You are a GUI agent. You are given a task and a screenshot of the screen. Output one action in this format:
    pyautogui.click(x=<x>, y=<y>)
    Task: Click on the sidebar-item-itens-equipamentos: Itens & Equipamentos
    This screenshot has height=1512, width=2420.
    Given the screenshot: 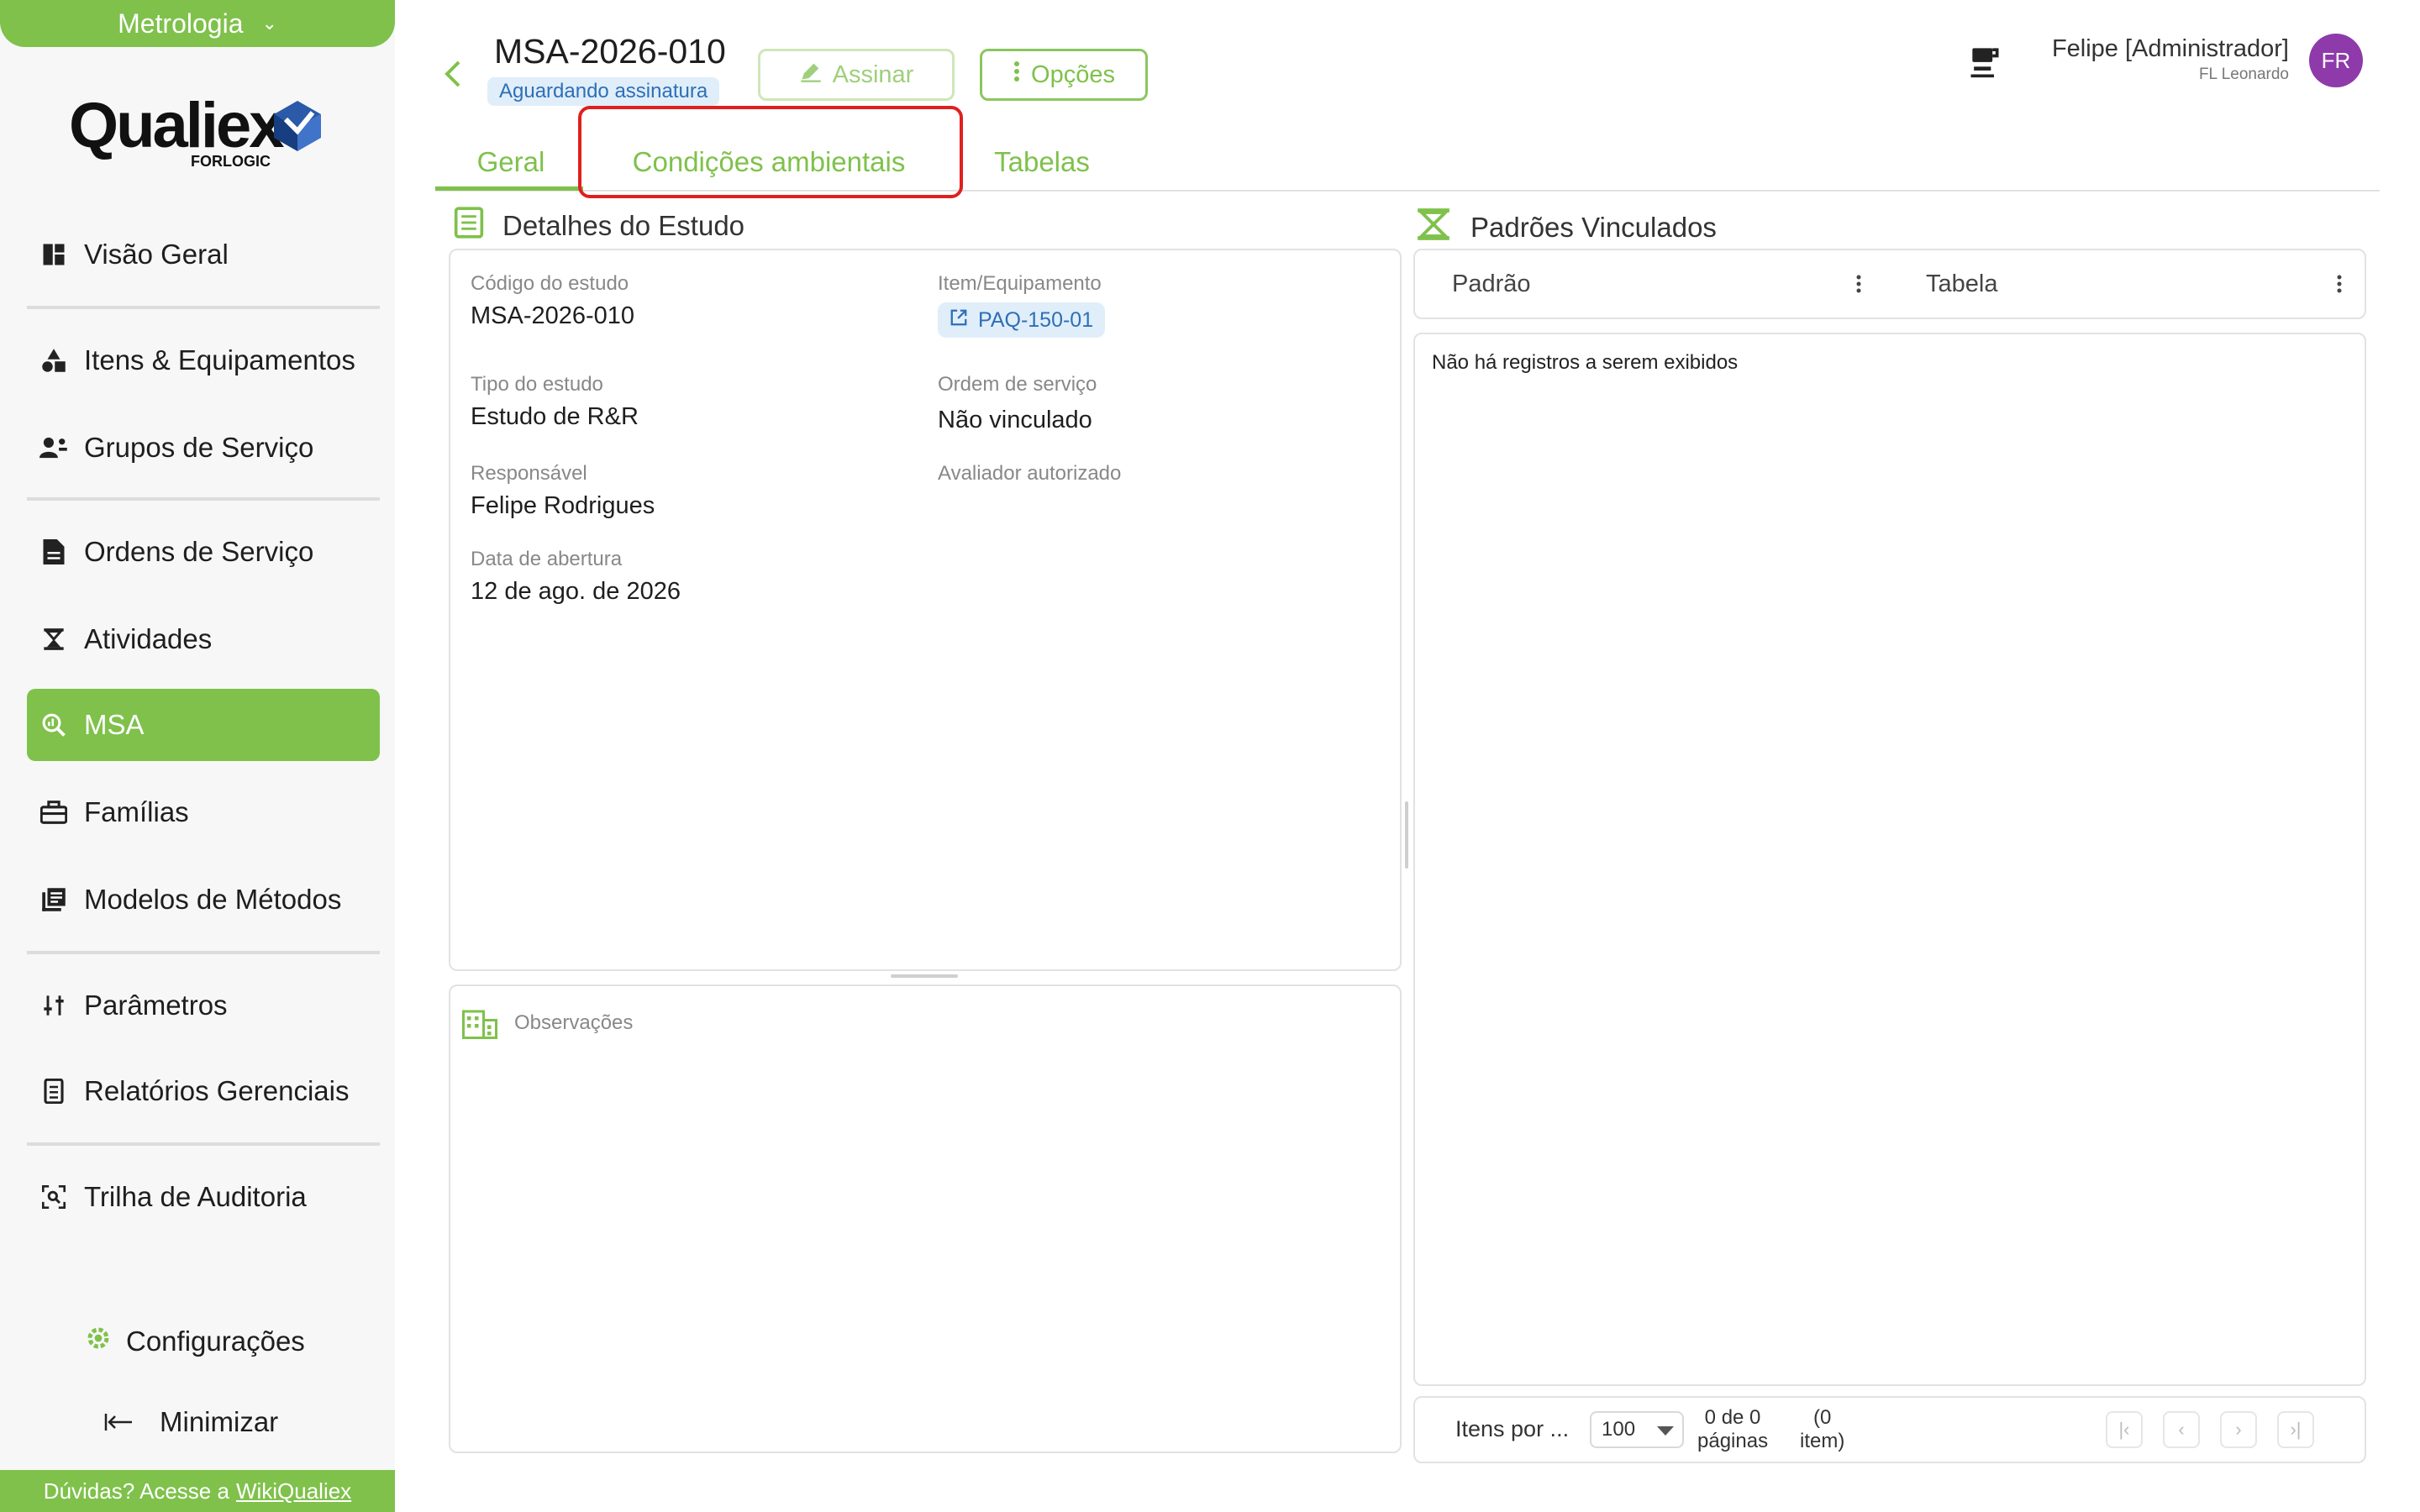 What is the action you would take?
    pyautogui.click(x=203, y=360)
    